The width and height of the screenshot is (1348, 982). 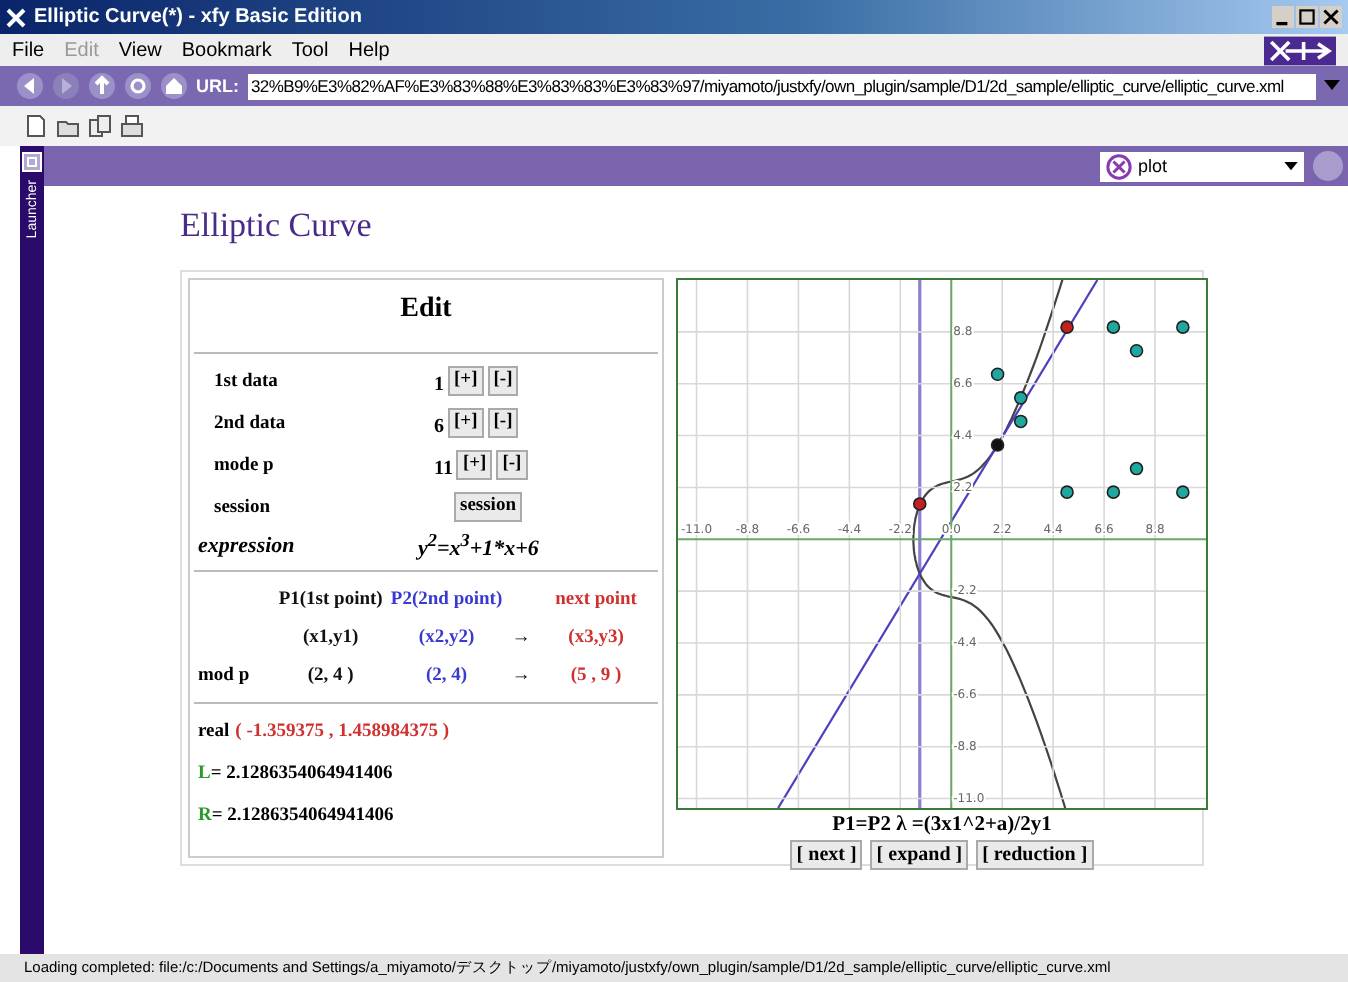 What do you see at coordinates (342, 731) in the screenshot?
I see `real-value: ( -1.359375 , 1.458984375 )` at bounding box center [342, 731].